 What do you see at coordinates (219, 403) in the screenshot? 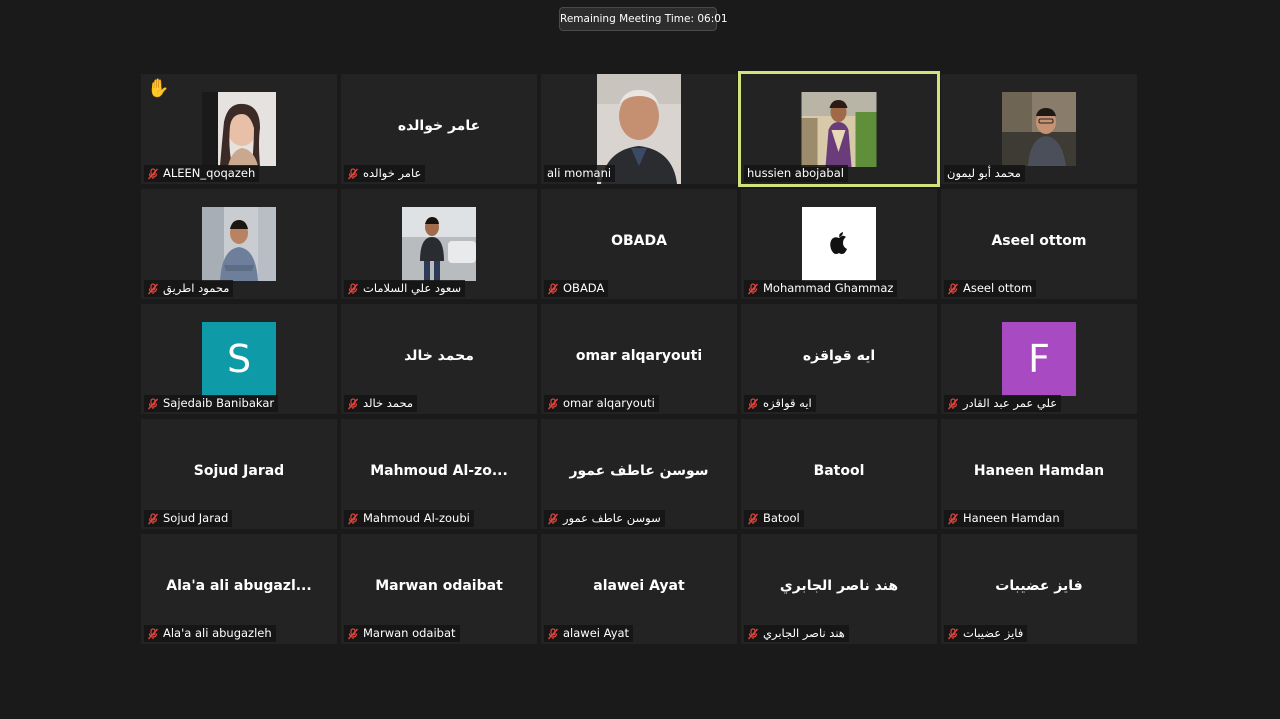
I see `participant-name: Sajedaib Banibakar` at bounding box center [219, 403].